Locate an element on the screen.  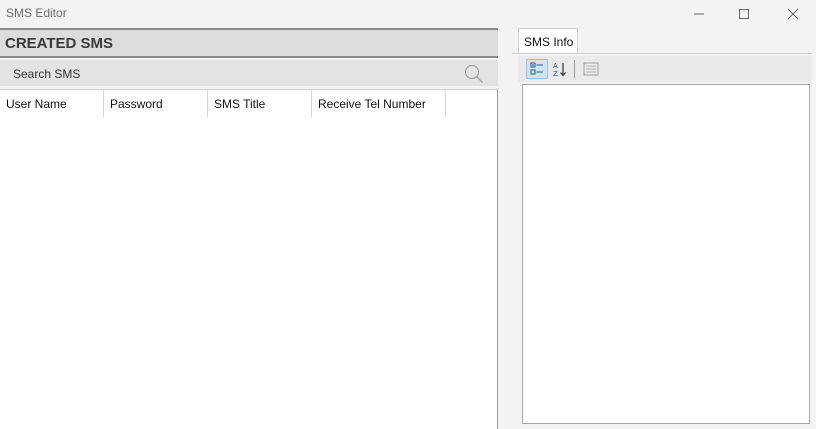
tab-sms-info: SMS Info is located at coordinates (548, 40).